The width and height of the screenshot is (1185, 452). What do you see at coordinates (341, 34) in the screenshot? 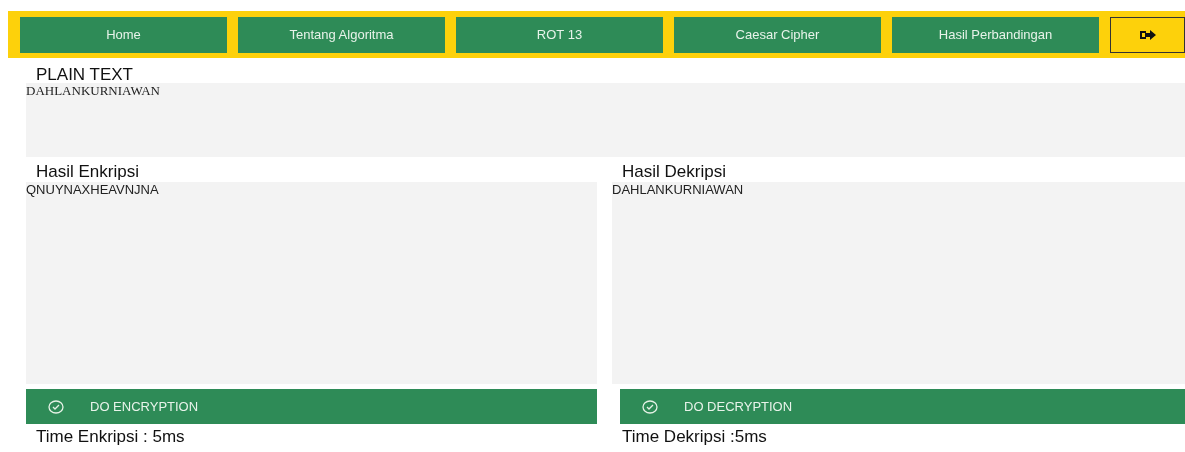
I see `nav-button: Tentang Algoritma` at bounding box center [341, 34].